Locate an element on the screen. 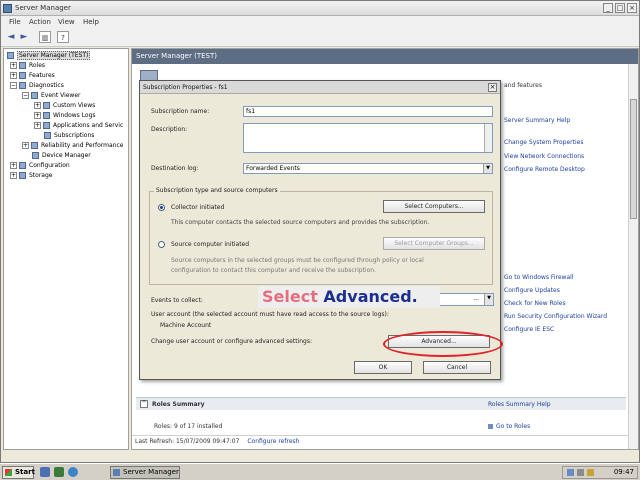 Image resolution: width=640 pixels, height=480 pixels. tree-item-diagnostics: − Diagnostics is located at coordinates (37, 86).